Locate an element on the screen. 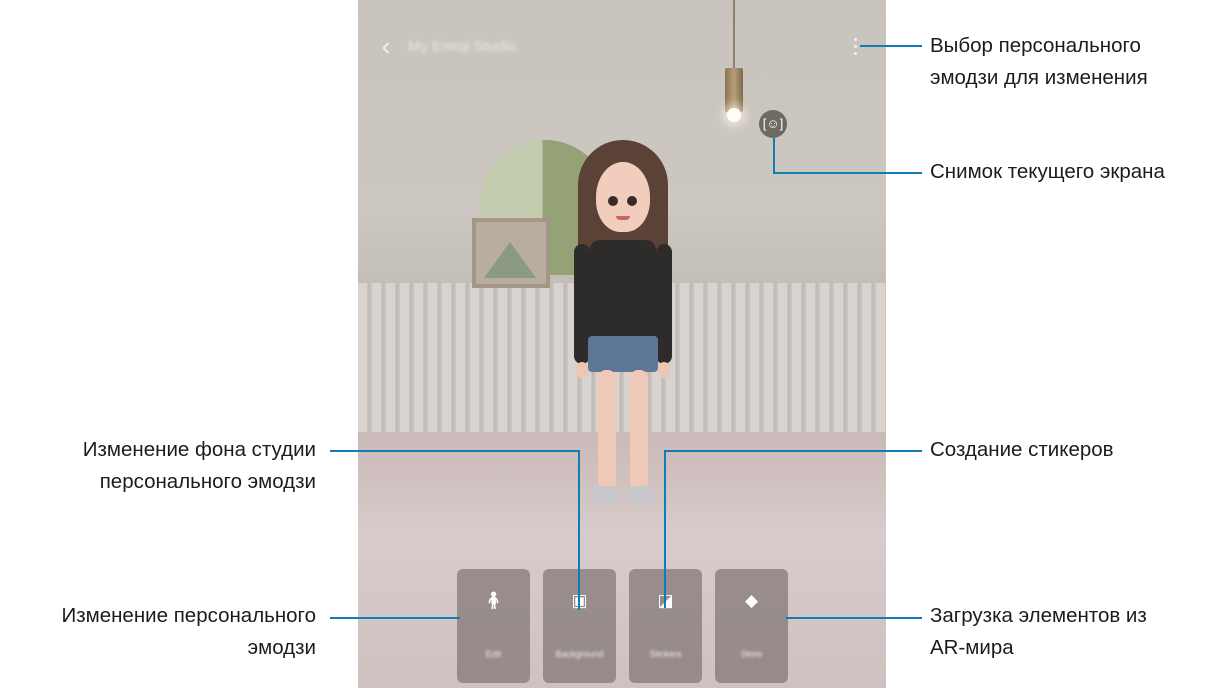  pendant-lamp is located at coordinates (734, 90).